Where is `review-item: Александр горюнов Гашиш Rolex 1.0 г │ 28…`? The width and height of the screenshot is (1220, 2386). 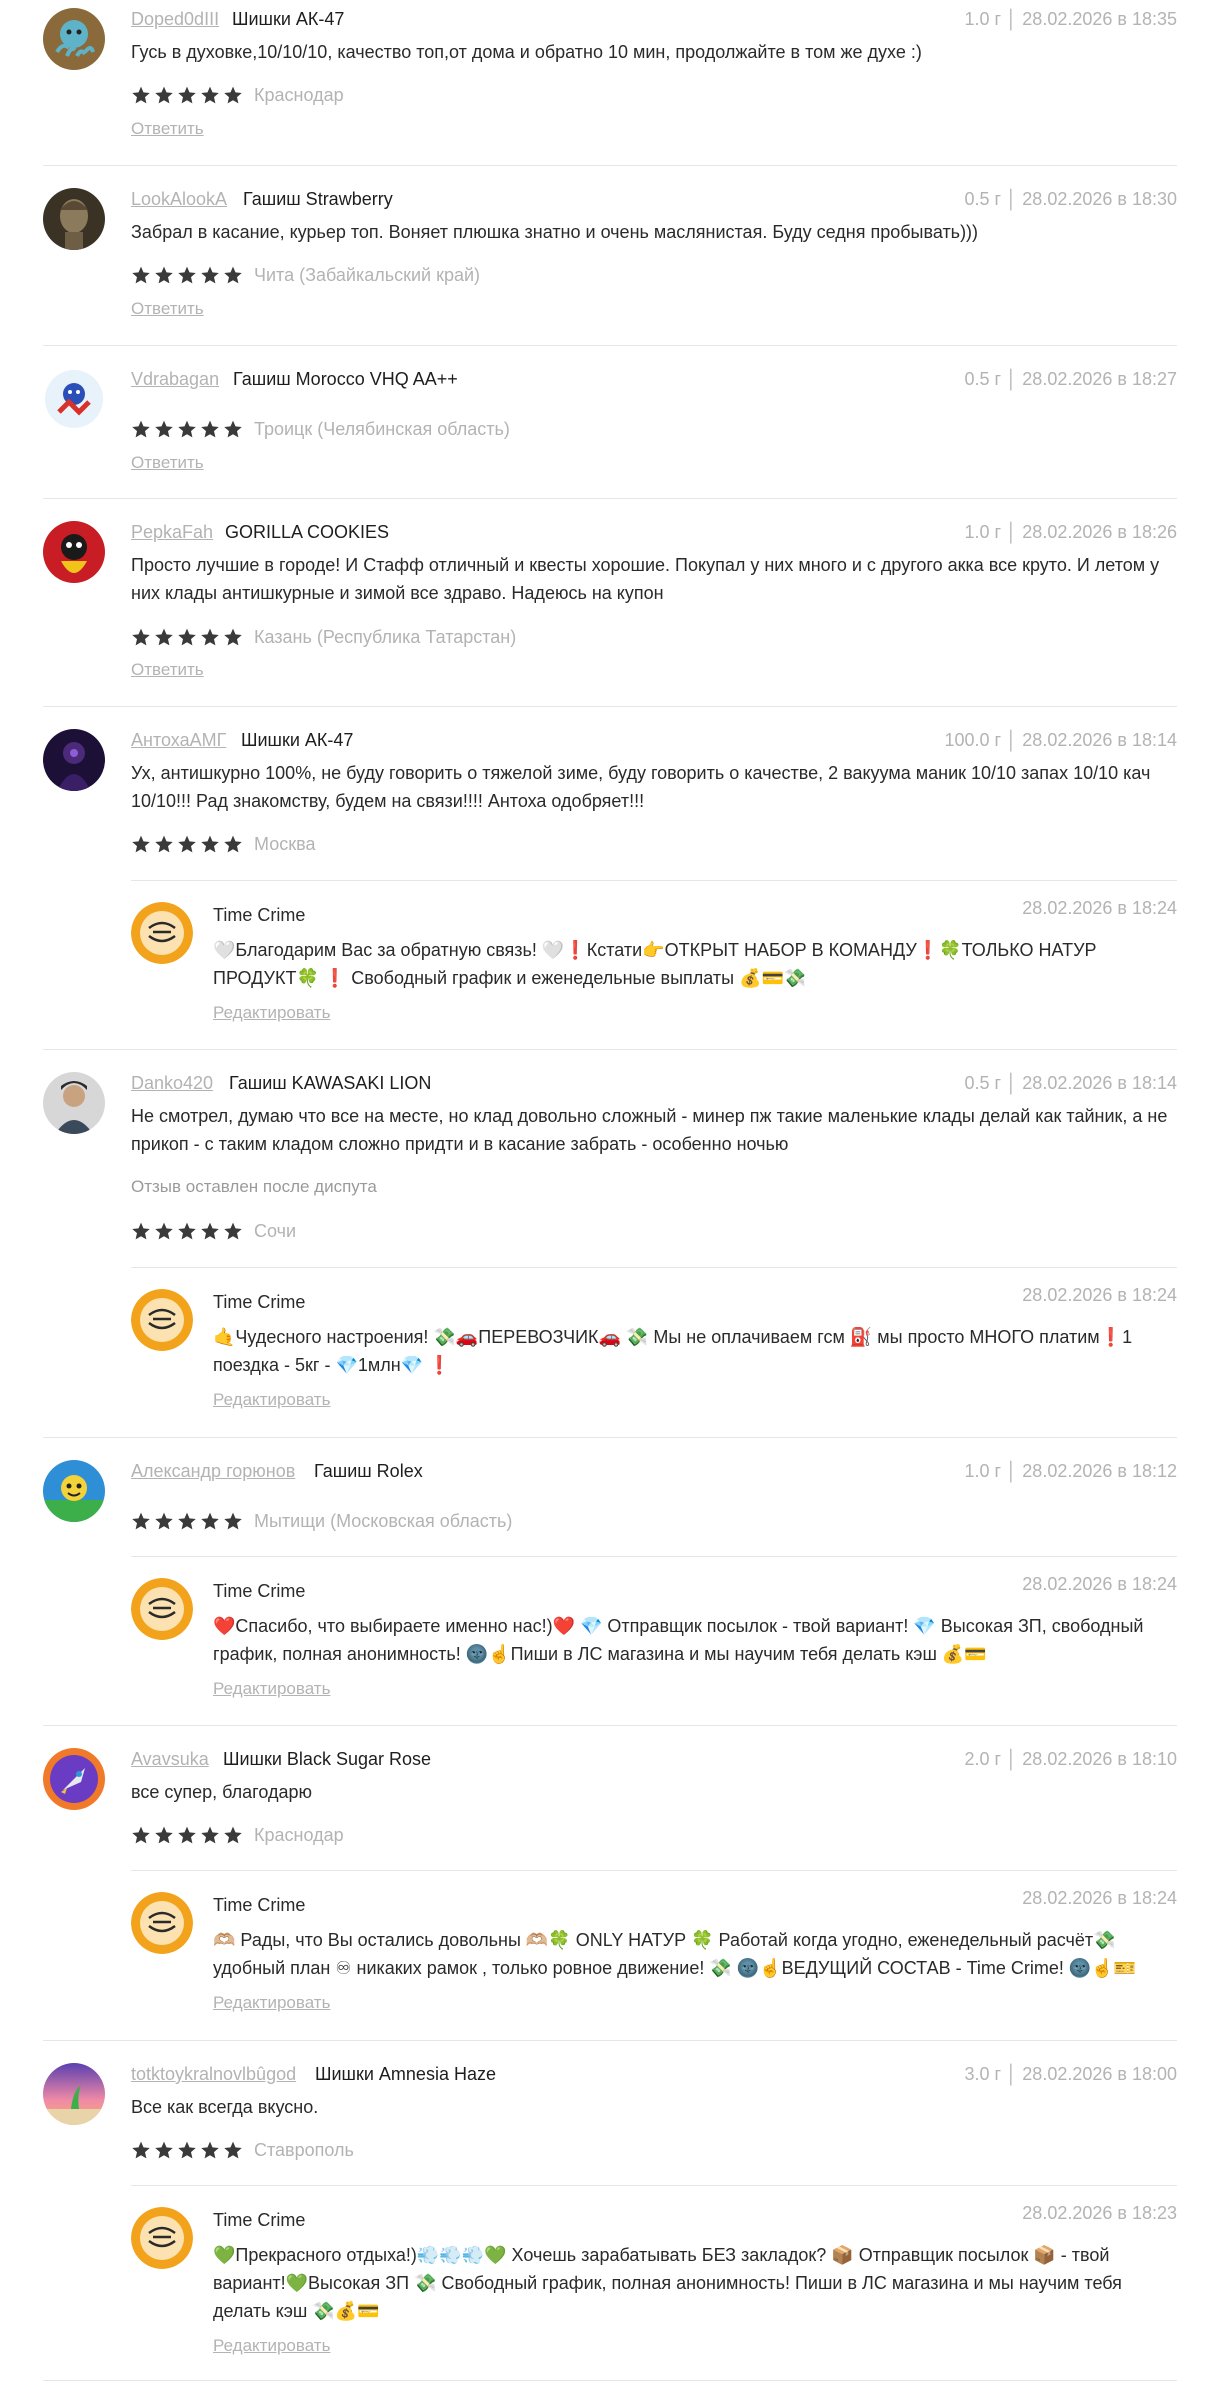 review-item: Александр горюнов Гашиш Rolex 1.0 г │ 28… is located at coordinates (610, 1592).